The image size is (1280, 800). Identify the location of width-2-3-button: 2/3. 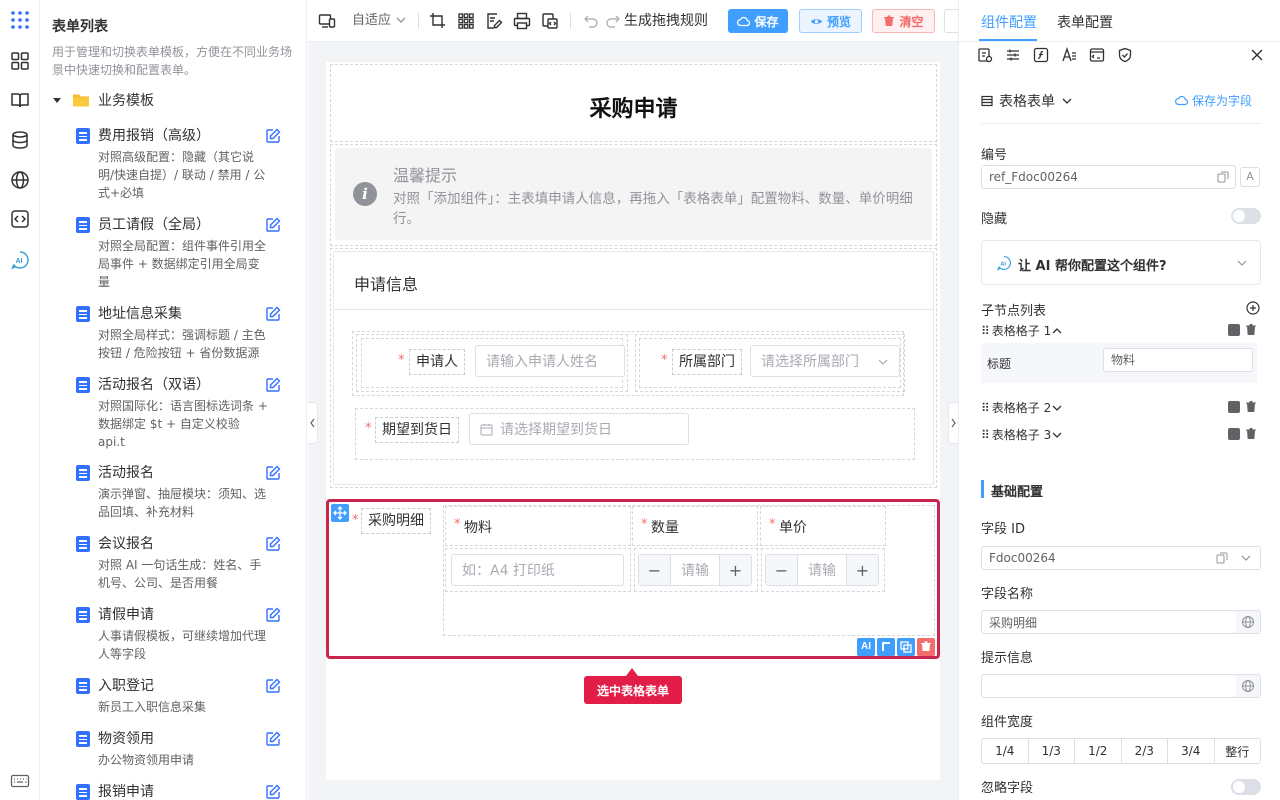
(1145, 751).